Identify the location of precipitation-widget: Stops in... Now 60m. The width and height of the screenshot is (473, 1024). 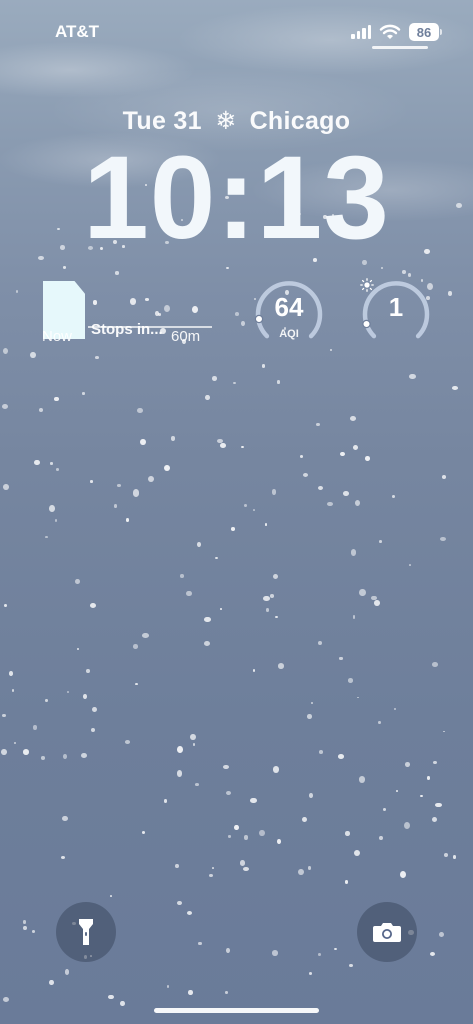
(127, 313).